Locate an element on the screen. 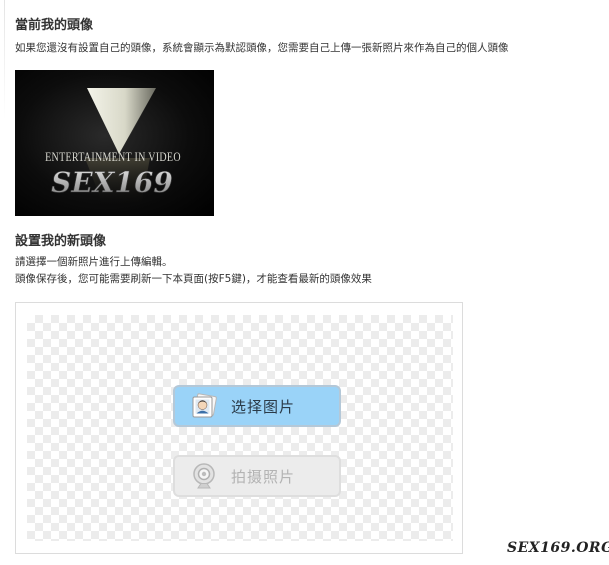 This screenshot has height=565, width=609. site-watermark: SEX169.ORG is located at coordinates (558, 548).